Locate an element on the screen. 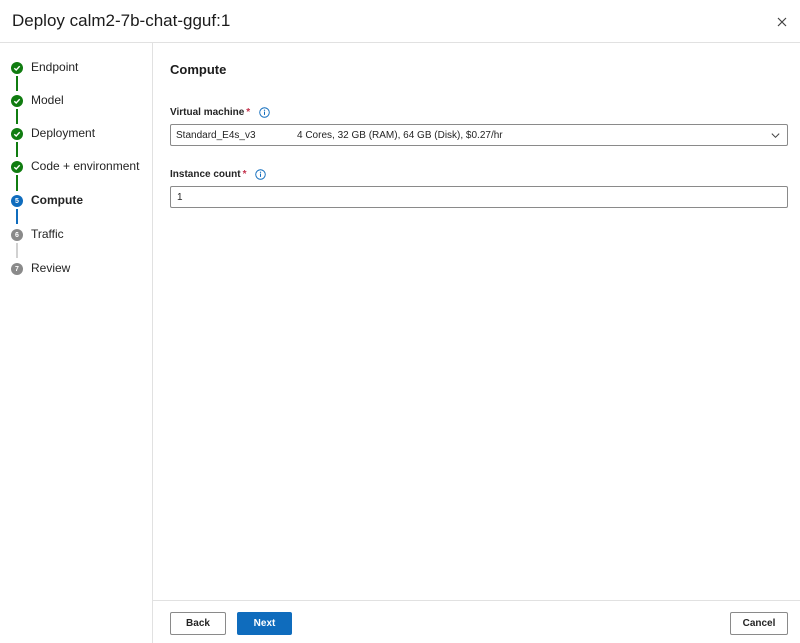  step-label: Review is located at coordinates (51, 268).